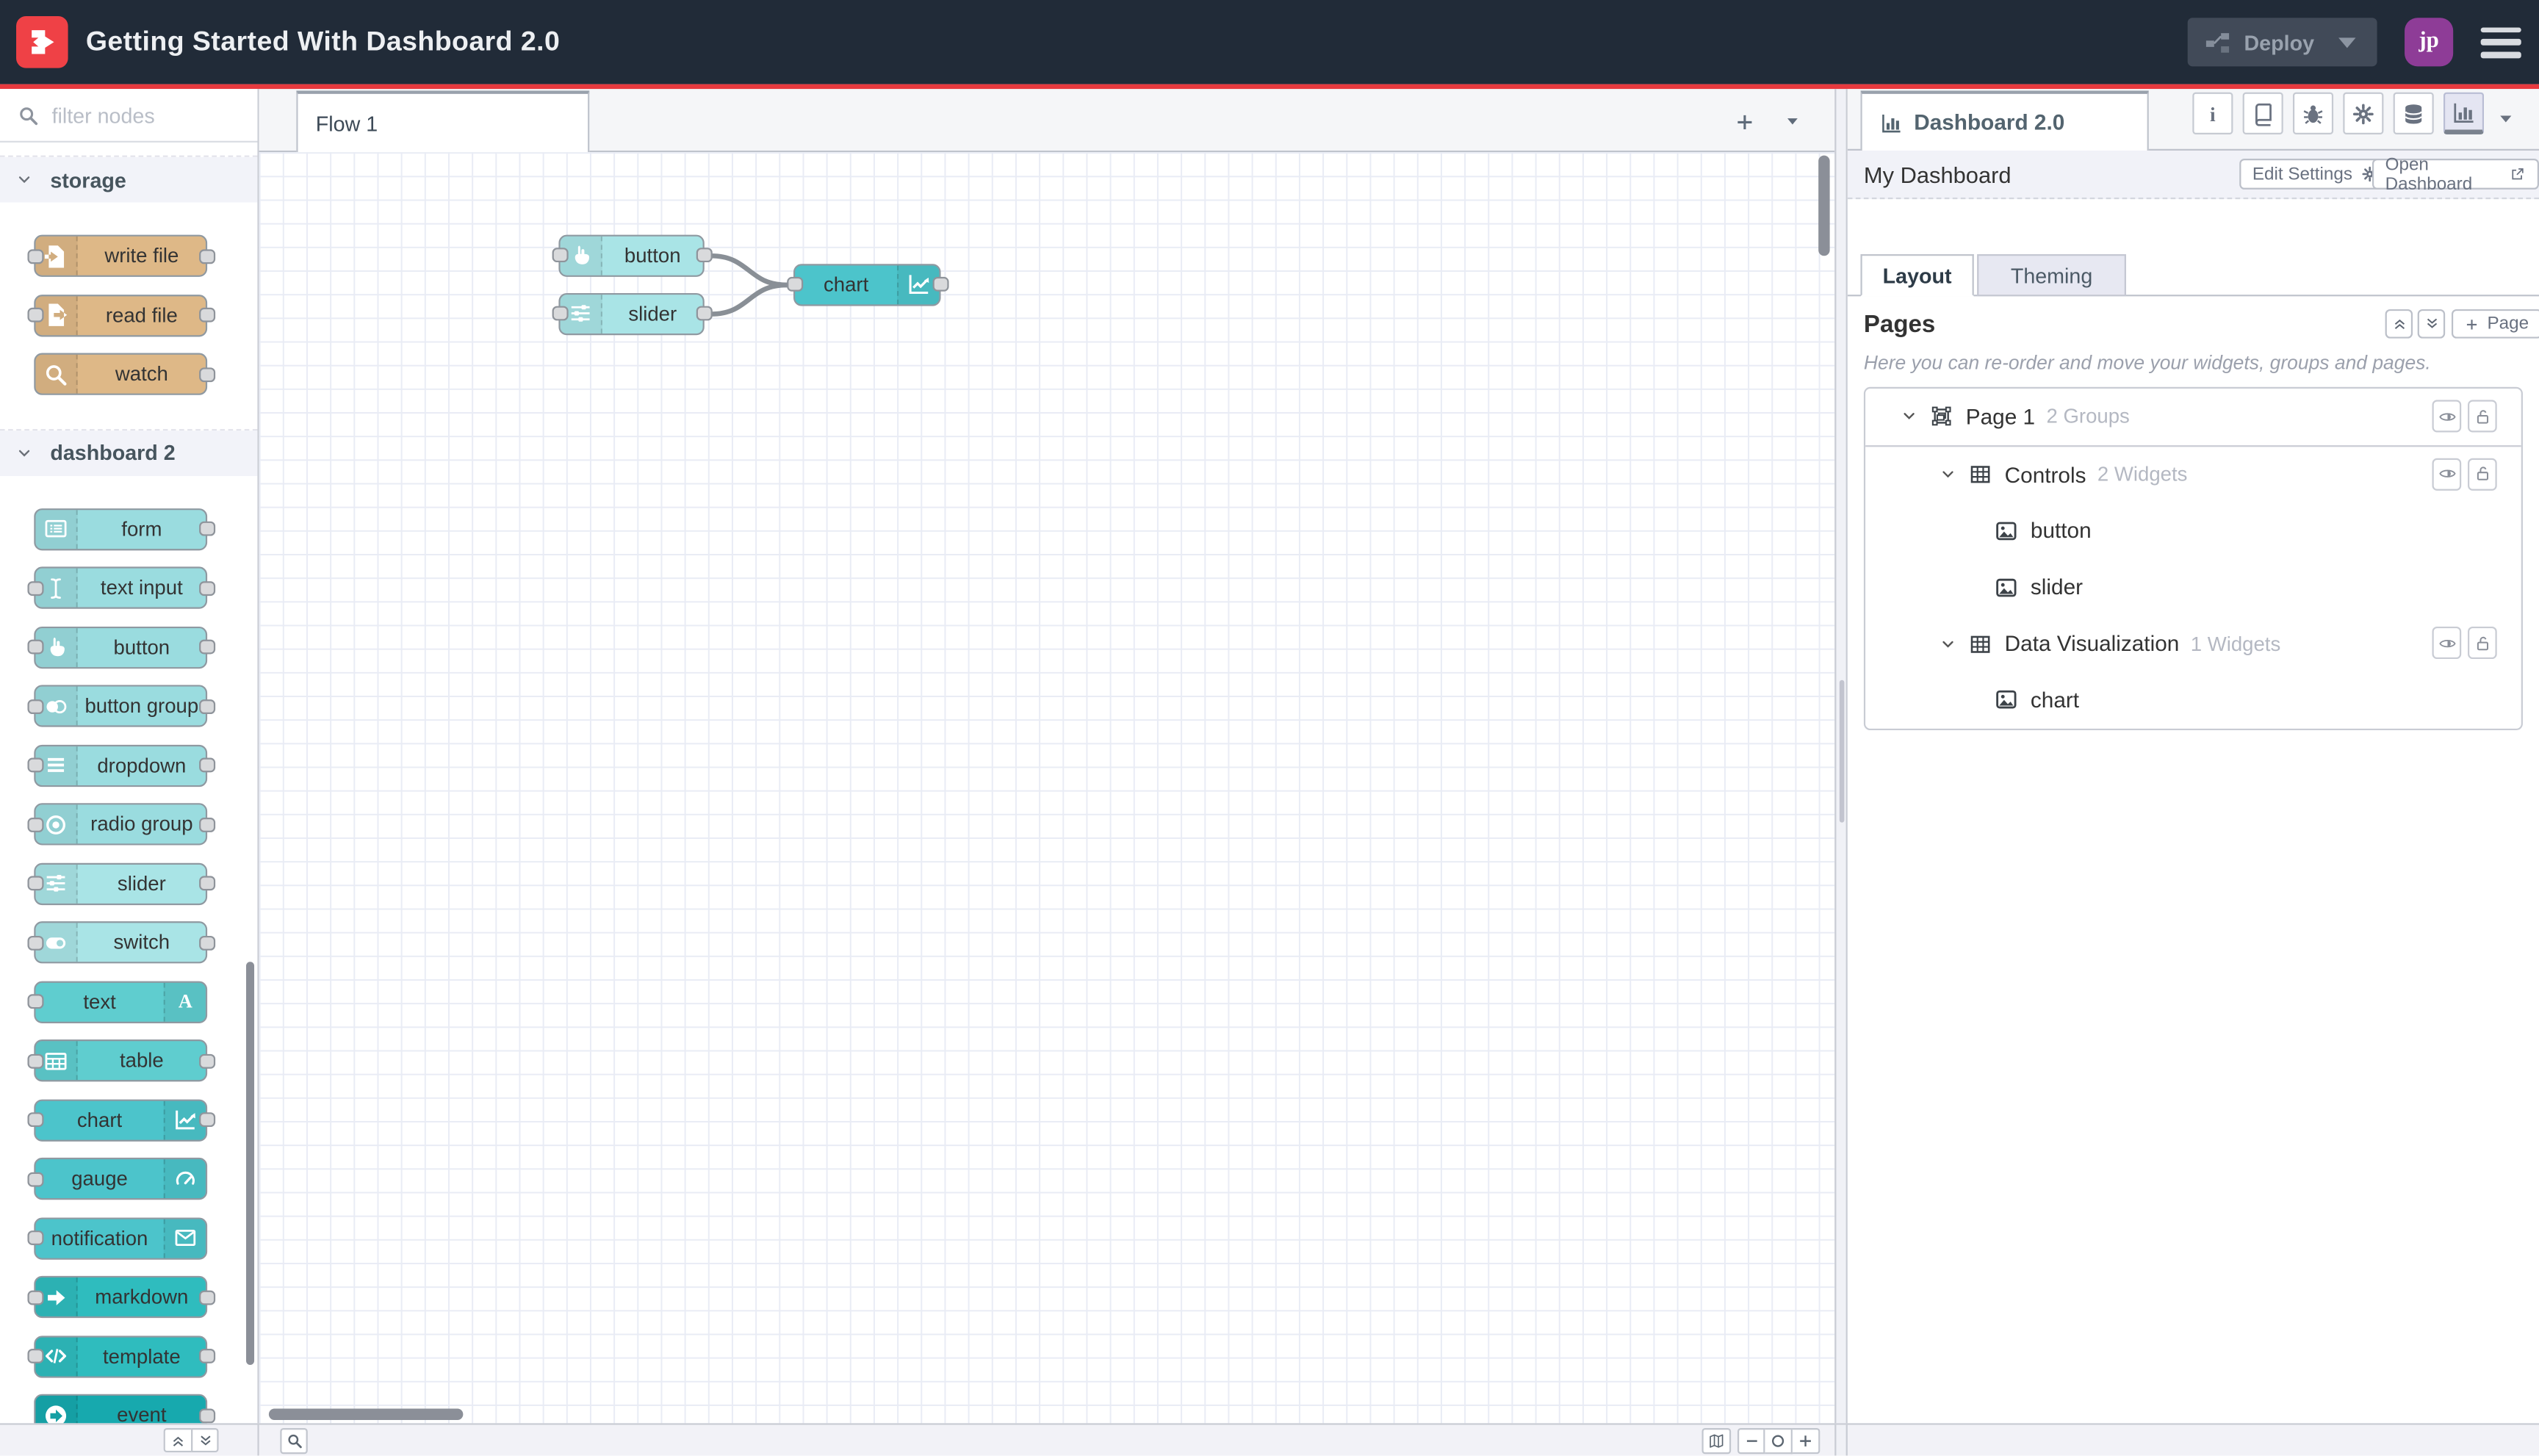 The height and width of the screenshot is (1456, 2539). I want to click on add-flow-button, so click(1744, 122).